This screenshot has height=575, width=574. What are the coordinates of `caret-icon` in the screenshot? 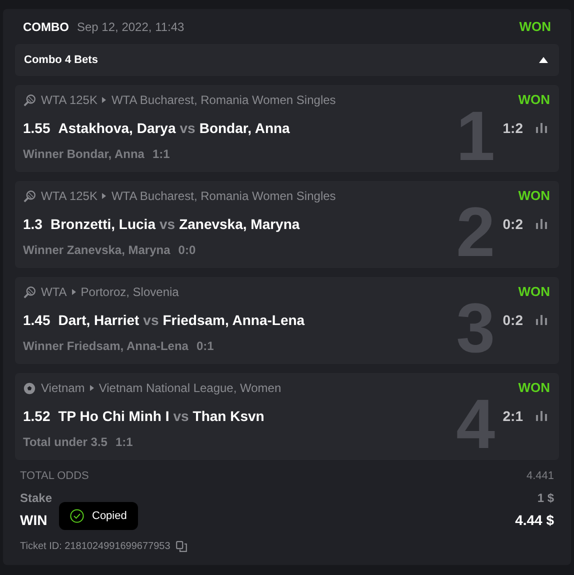 It's located at (543, 60).